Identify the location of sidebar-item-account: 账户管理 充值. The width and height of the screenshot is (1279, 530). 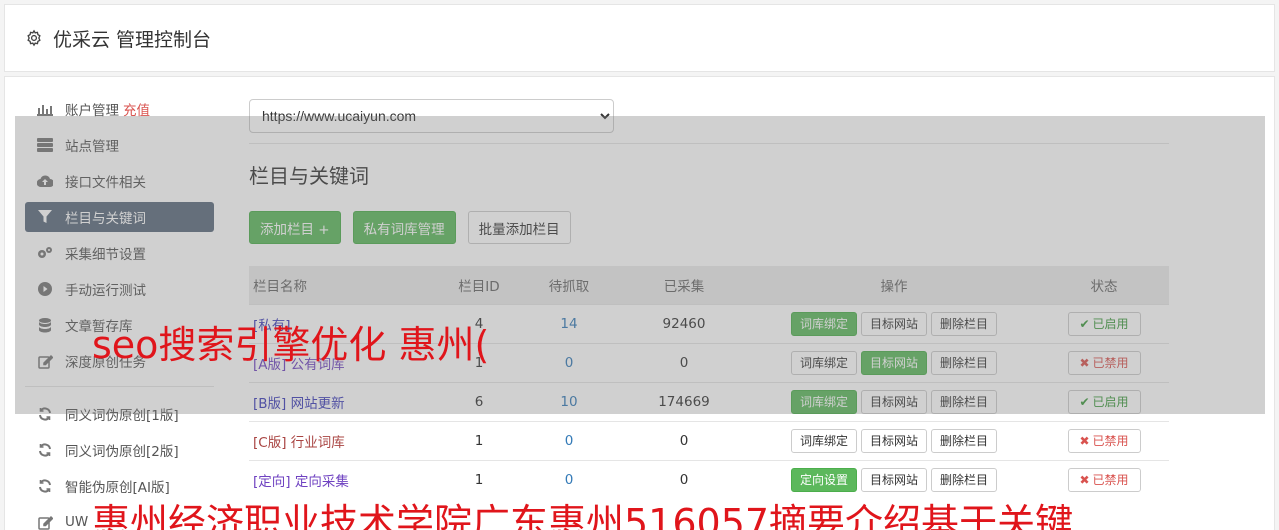
(119, 109).